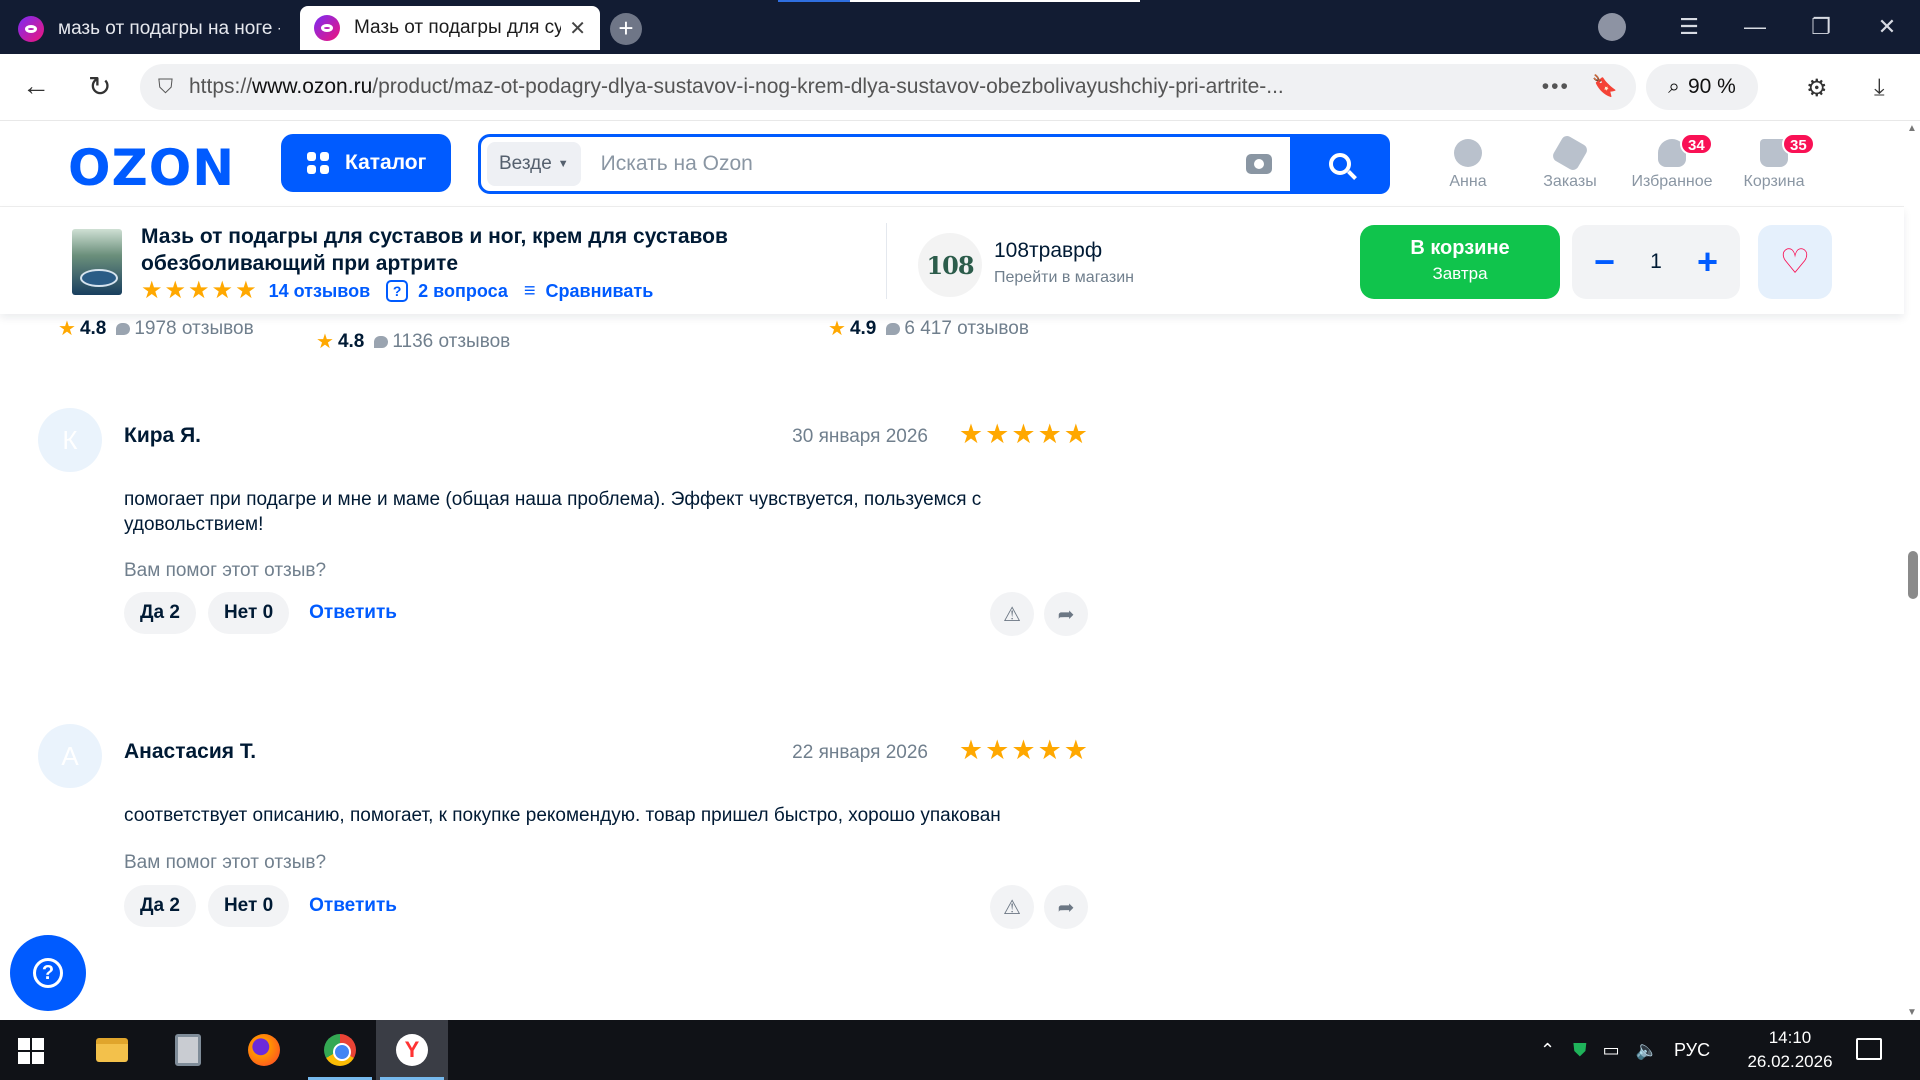  What do you see at coordinates (1460, 262) in the screenshot?
I see `in-cart-button: В корзине Завтра` at bounding box center [1460, 262].